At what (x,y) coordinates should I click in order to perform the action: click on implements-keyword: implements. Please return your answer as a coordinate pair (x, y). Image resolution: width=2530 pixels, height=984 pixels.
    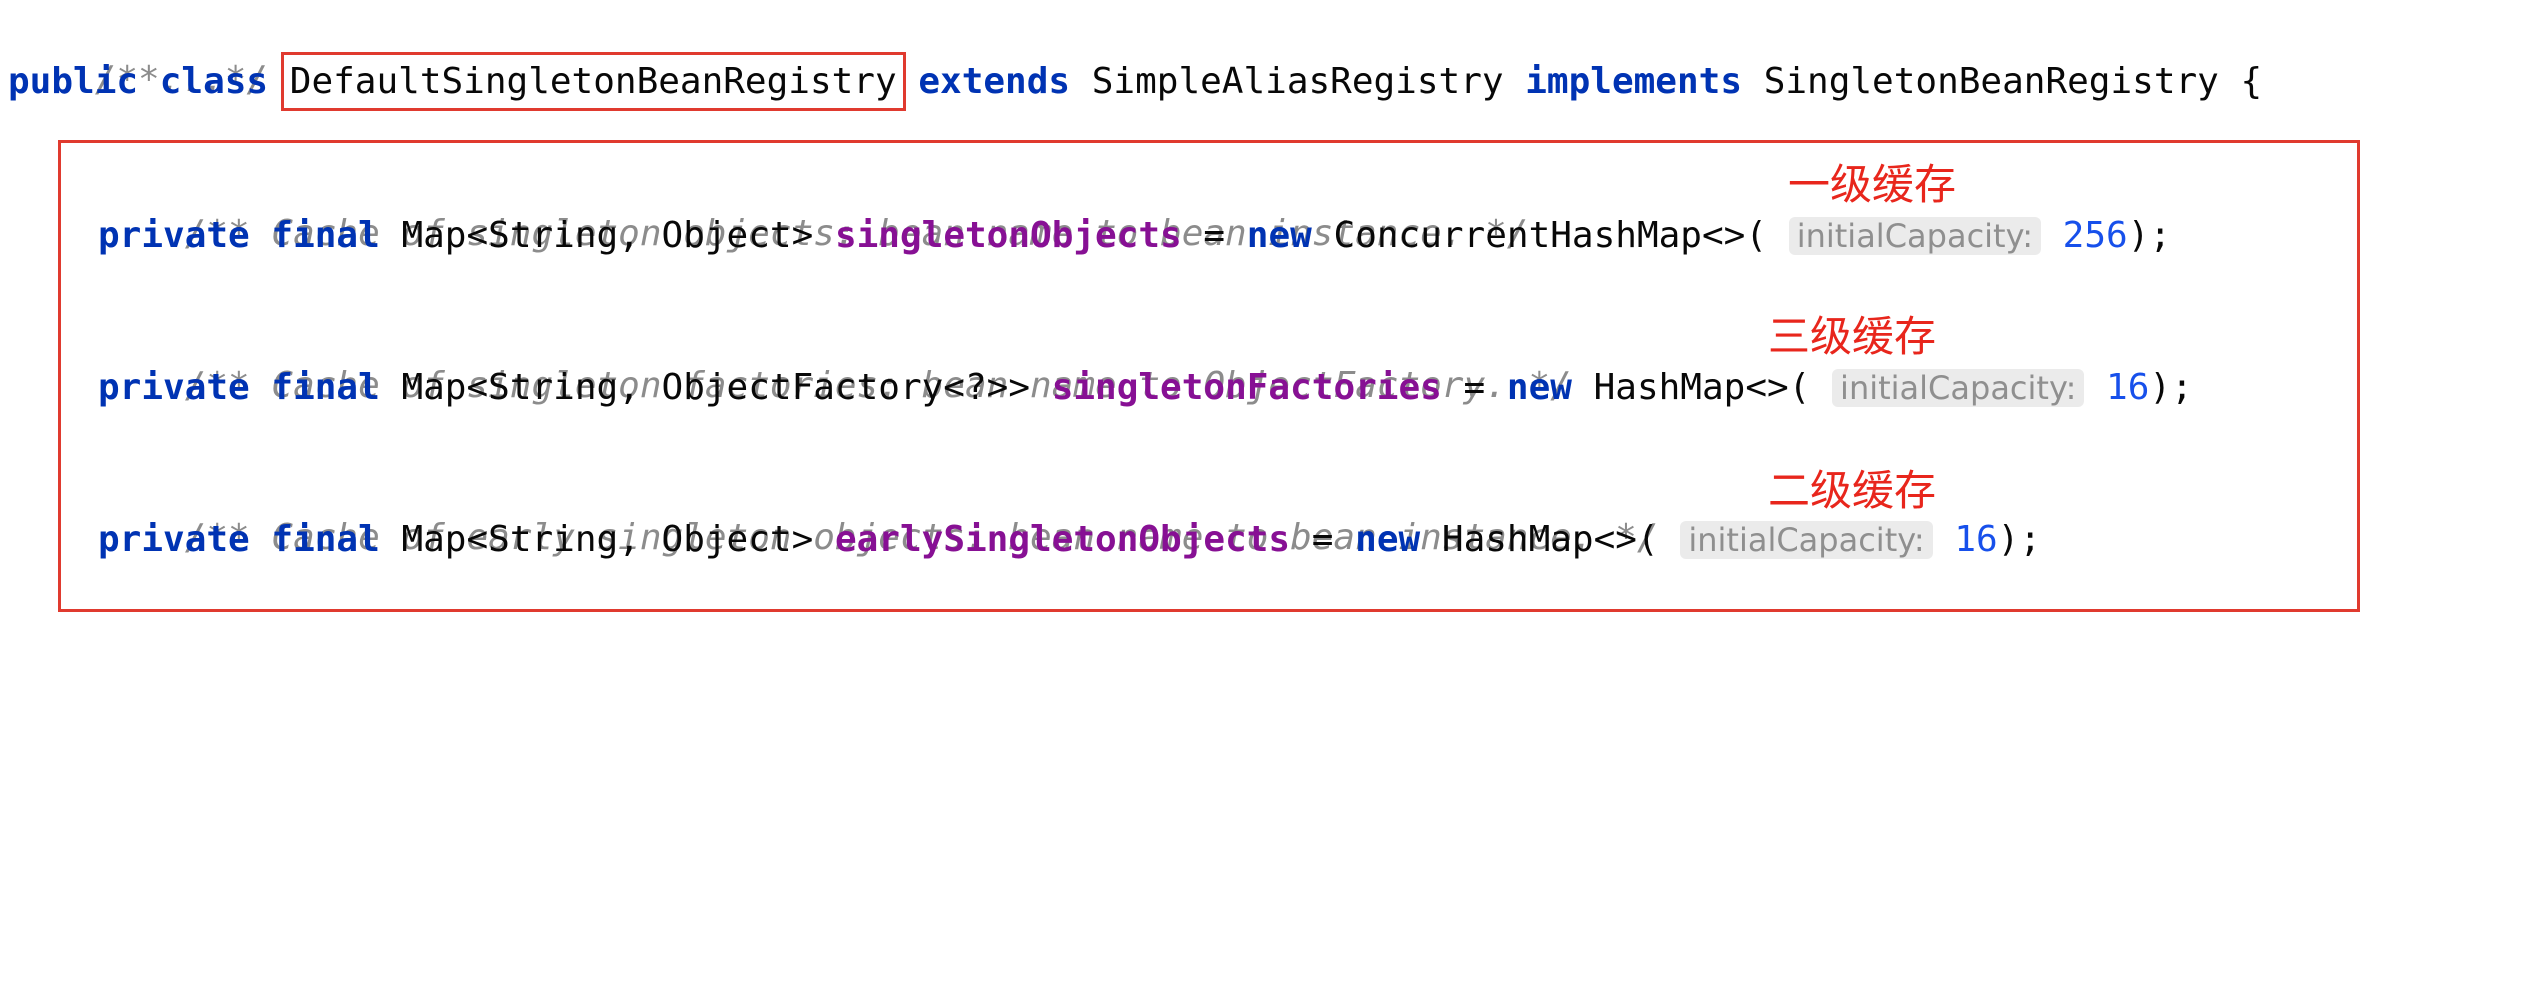
    Looking at the image, I should click on (1633, 81).